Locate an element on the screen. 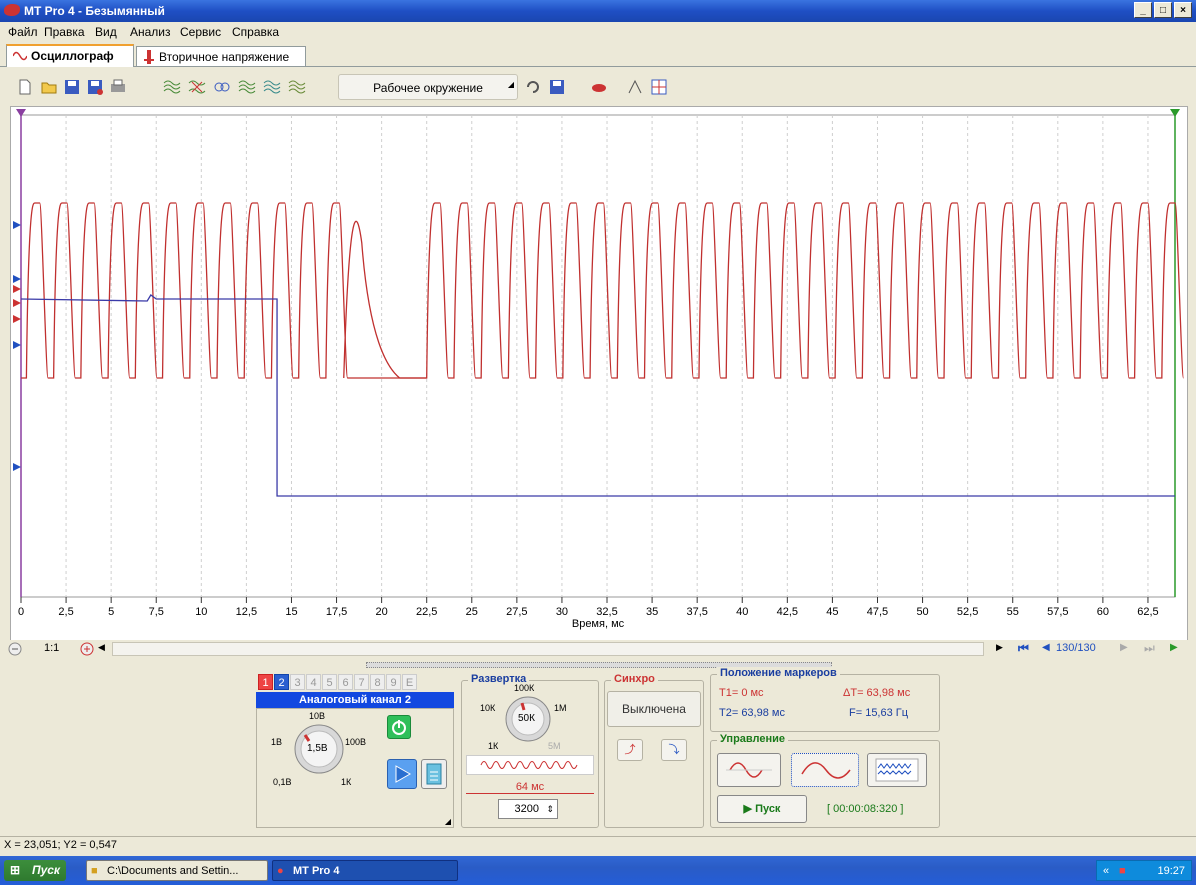  points-spinner: 3200 ⇕ is located at coordinates (528, 809).